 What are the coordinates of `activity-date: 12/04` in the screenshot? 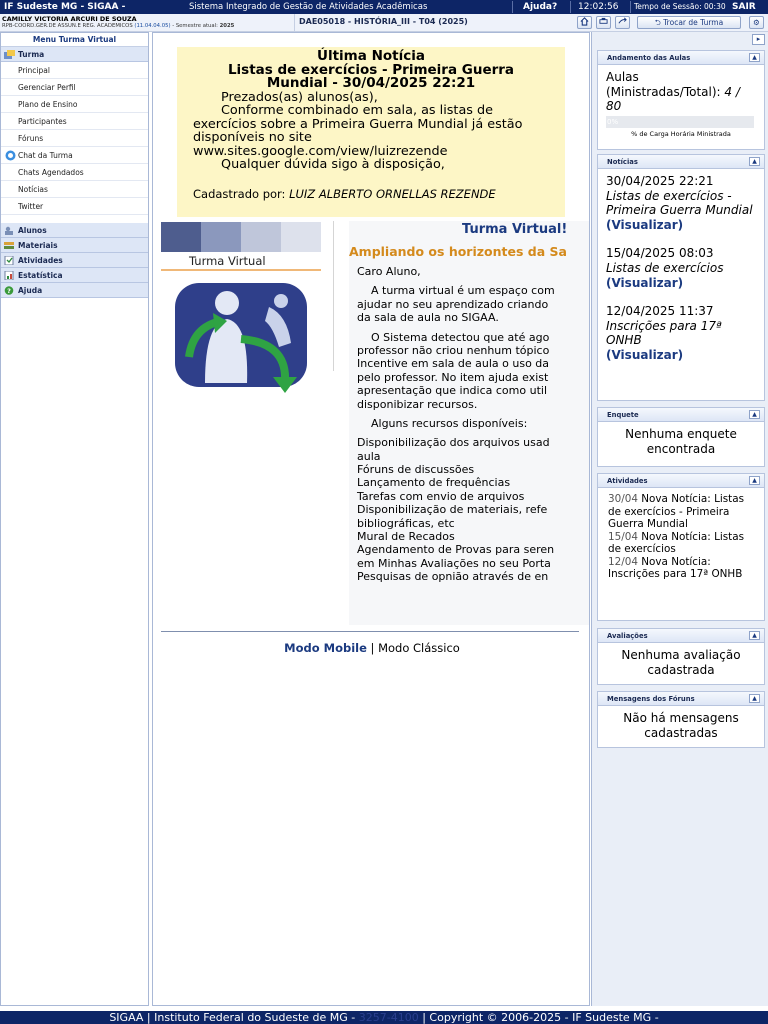 It's located at (623, 561).